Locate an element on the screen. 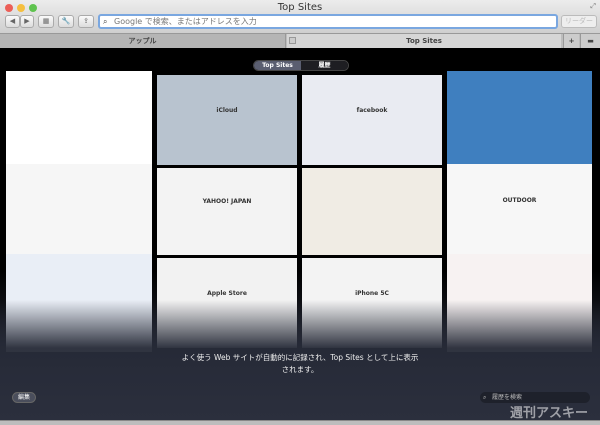  tab-top-sites: Top Sites is located at coordinates (424, 41).